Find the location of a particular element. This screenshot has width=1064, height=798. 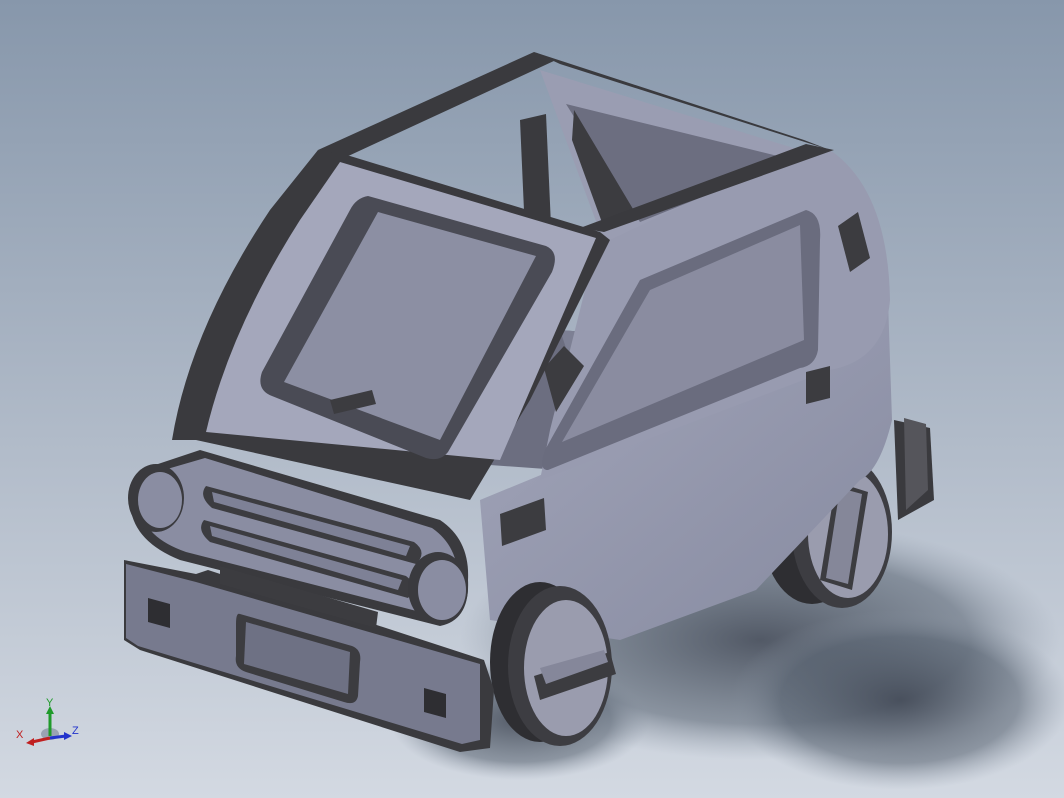

y-axis-label: Y is located at coordinates (50, 703).